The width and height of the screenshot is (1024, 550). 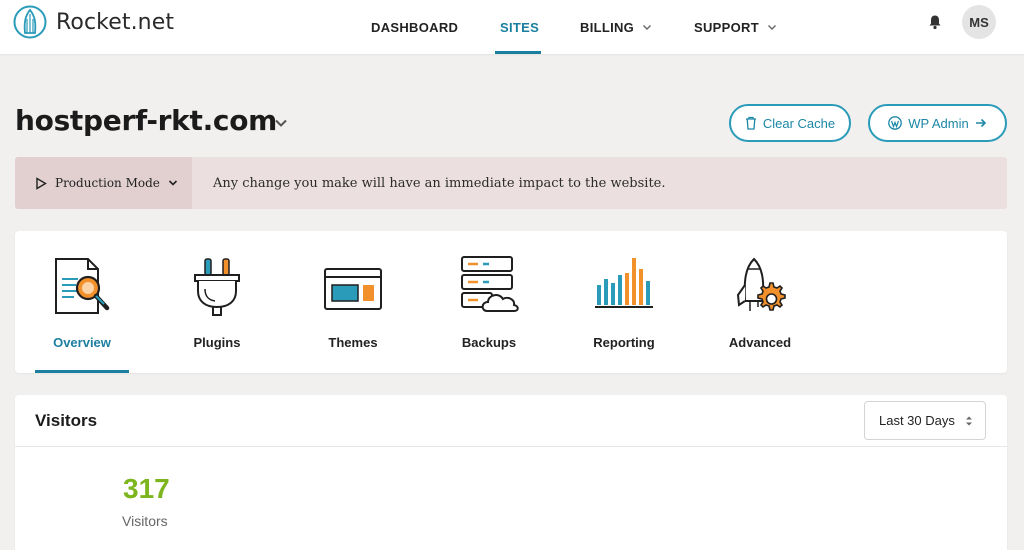 I want to click on brand-logo: Rocket.net, so click(x=93, y=22).